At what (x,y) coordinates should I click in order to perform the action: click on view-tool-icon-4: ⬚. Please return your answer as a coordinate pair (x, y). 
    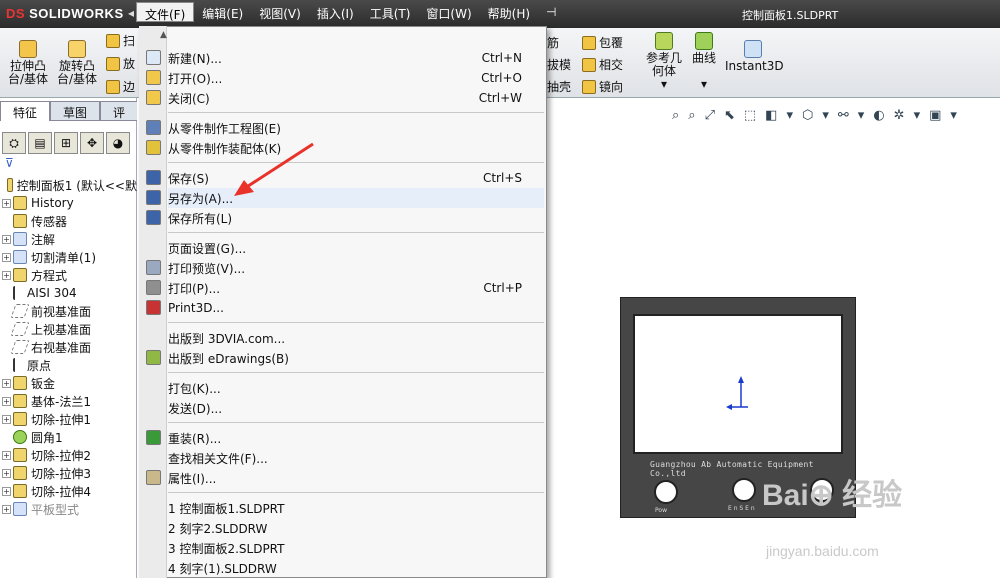
    Looking at the image, I should click on (750, 115).